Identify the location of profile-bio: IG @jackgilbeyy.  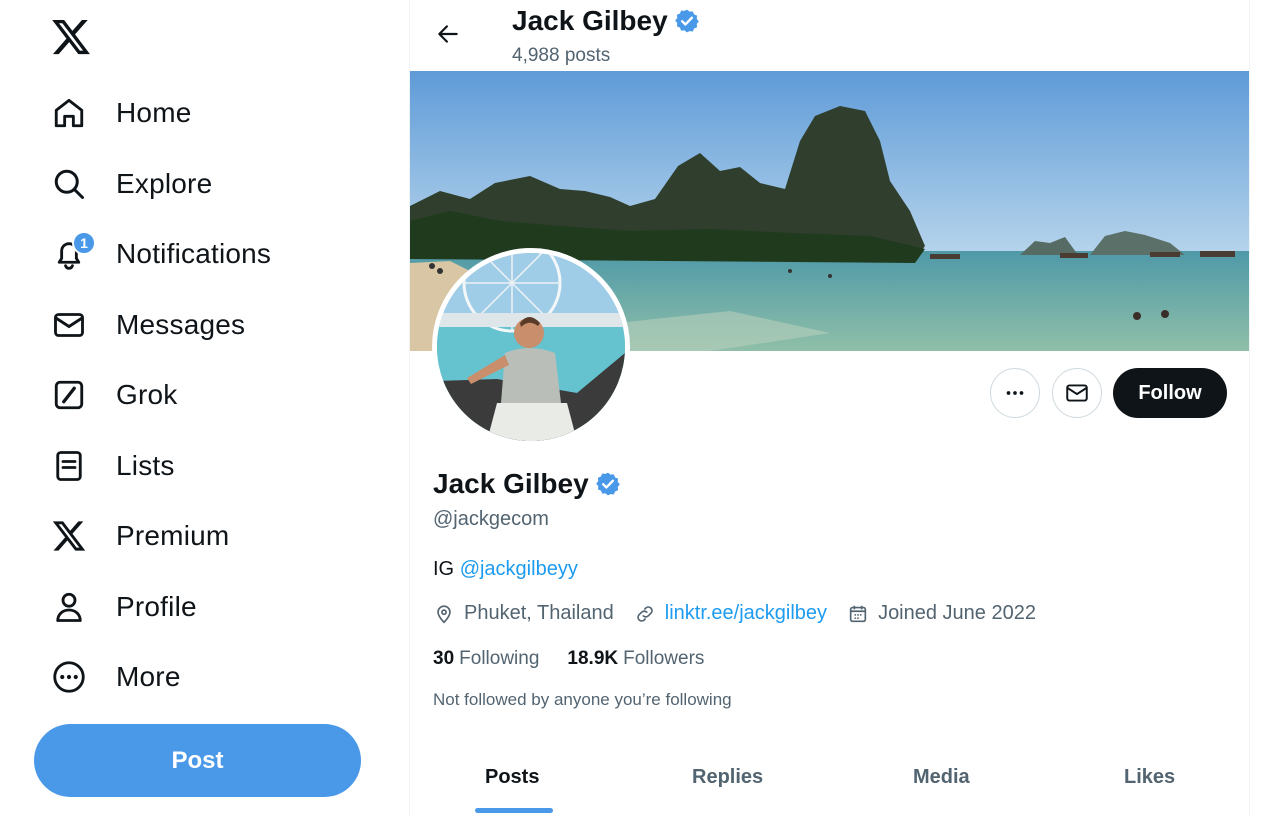
(505, 569).